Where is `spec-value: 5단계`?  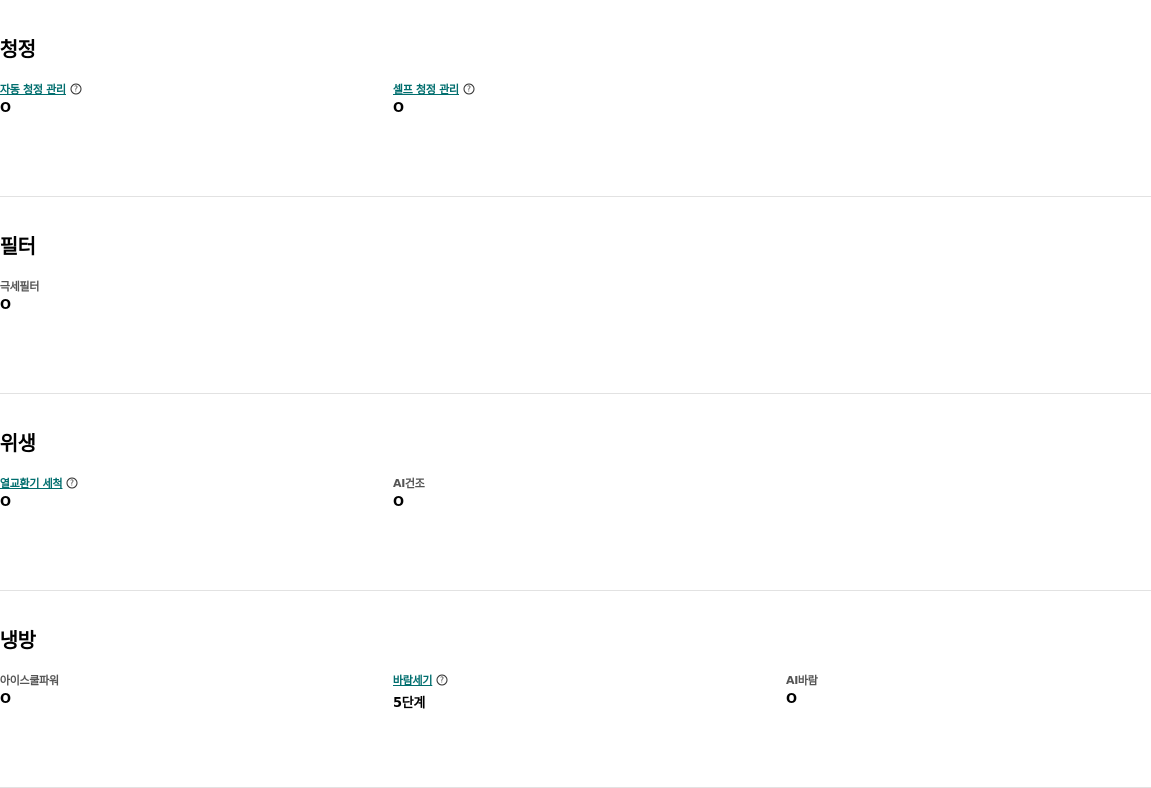
spec-value: 5단계 is located at coordinates (409, 703).